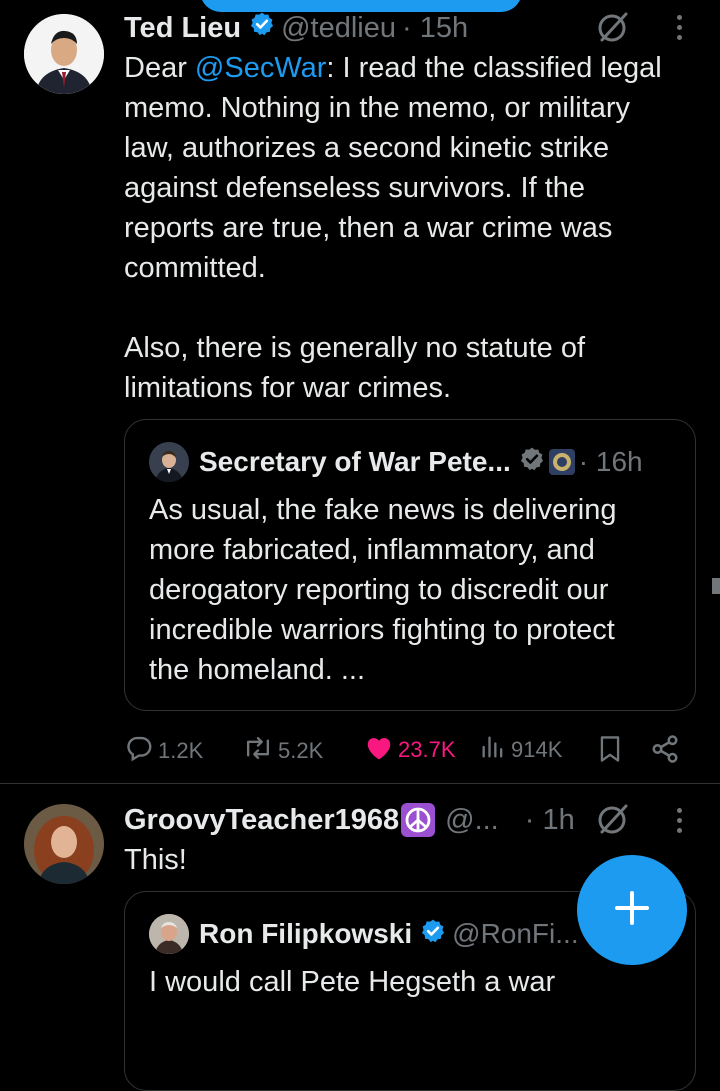  Describe the element at coordinates (610, 461) in the screenshot. I see `quote-time: · 16h` at that location.